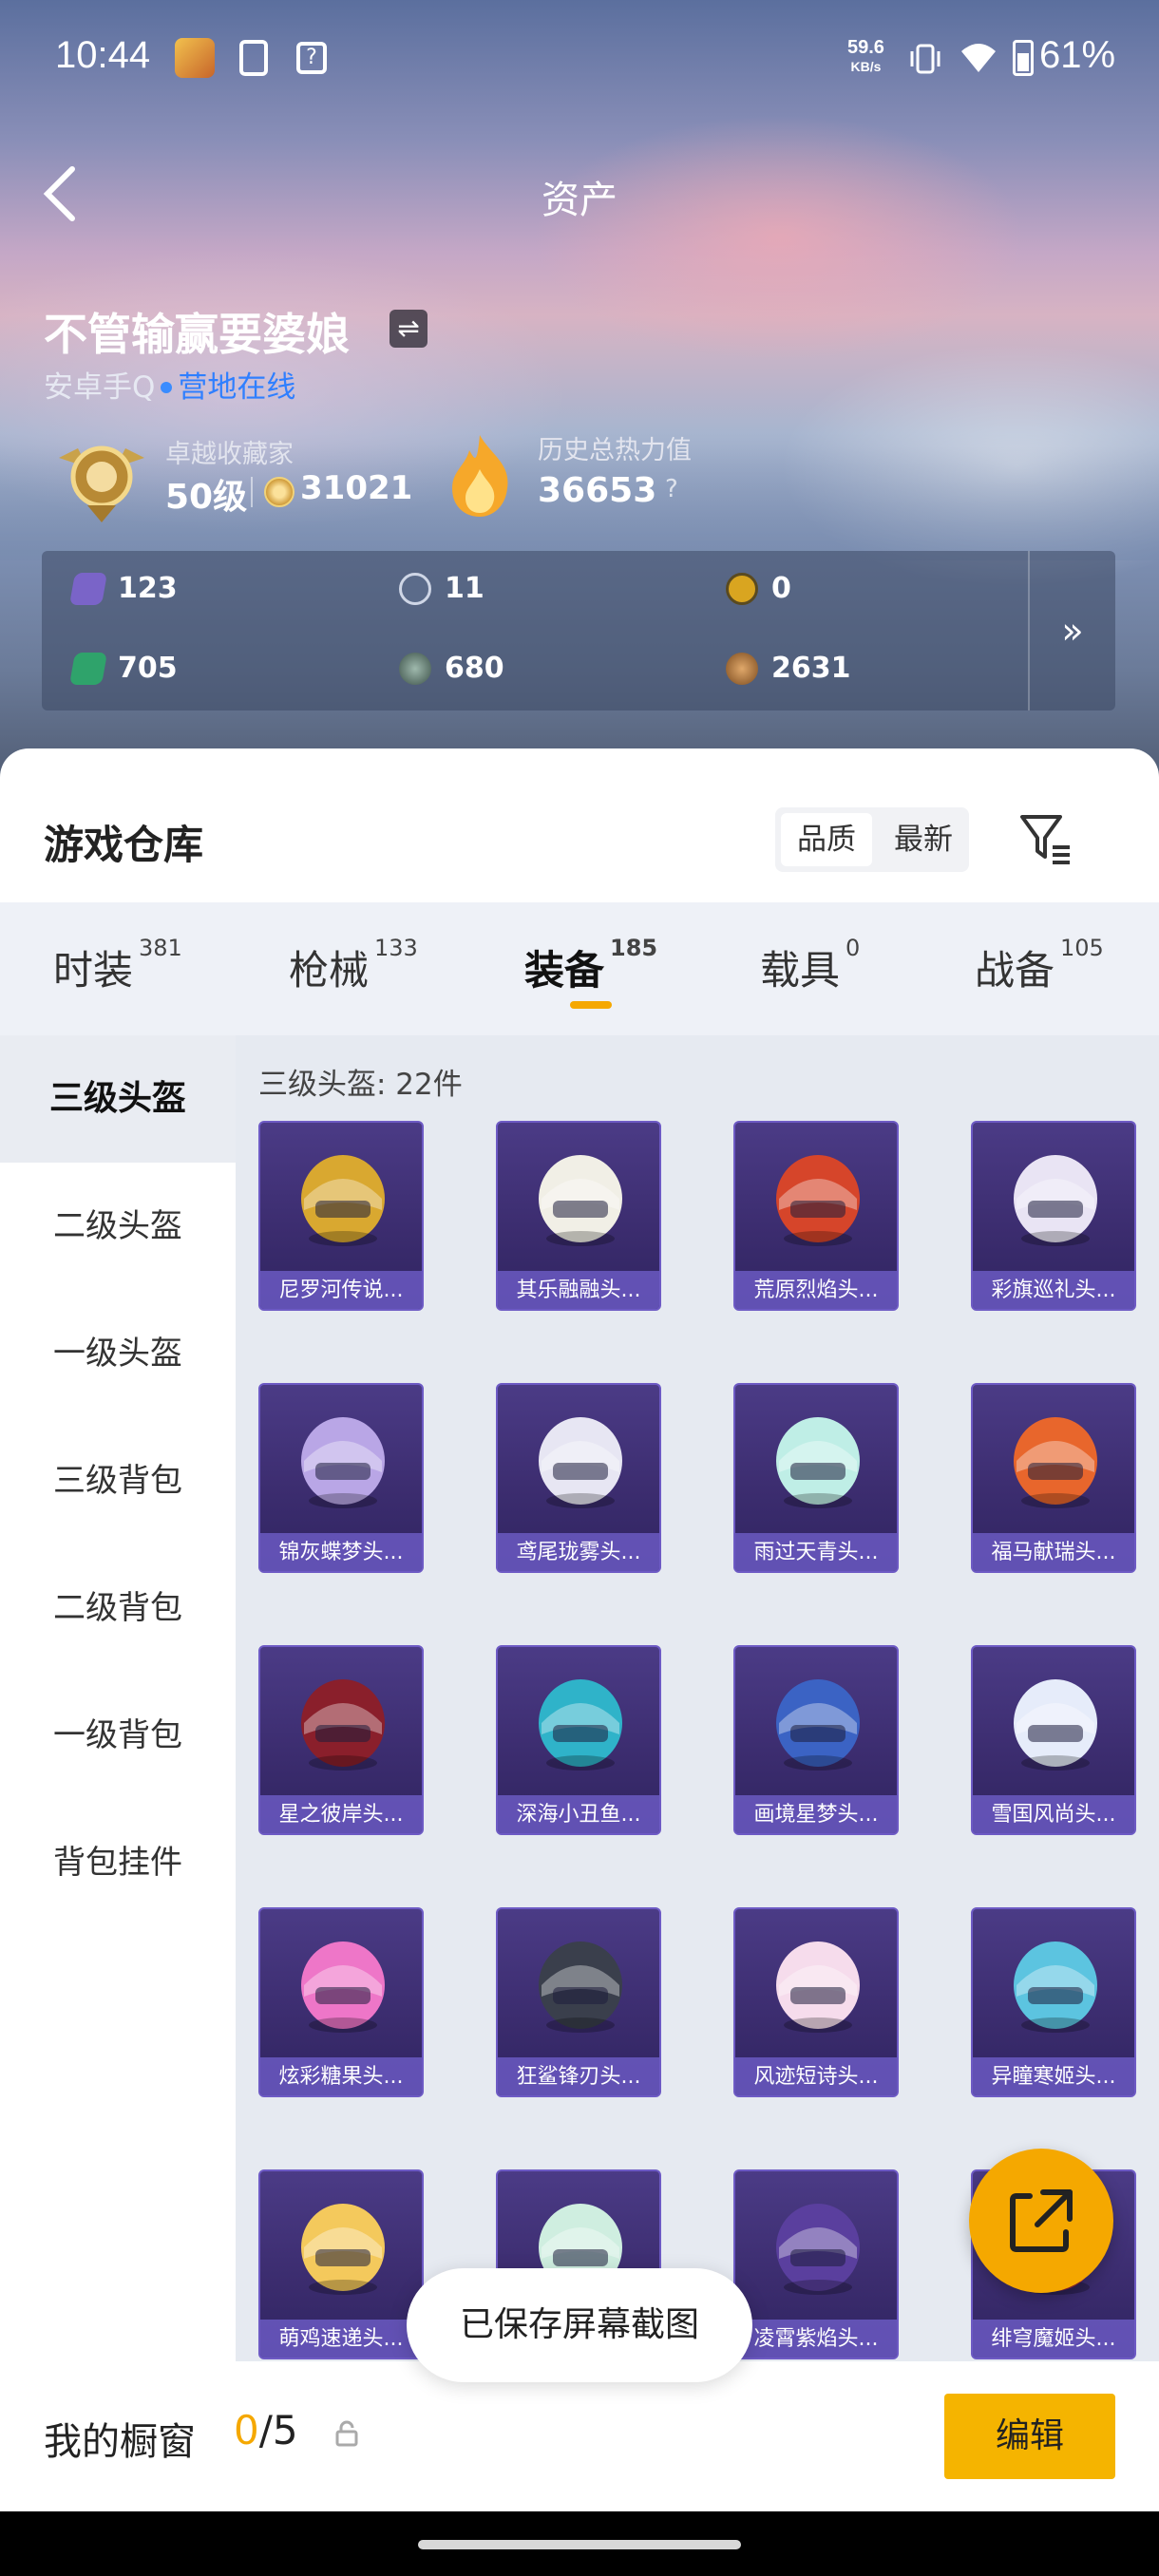 Image resolution: width=1159 pixels, height=2576 pixels. What do you see at coordinates (579, 2325) in the screenshot?
I see `screenshot-toast: 已保存屏幕截图` at bounding box center [579, 2325].